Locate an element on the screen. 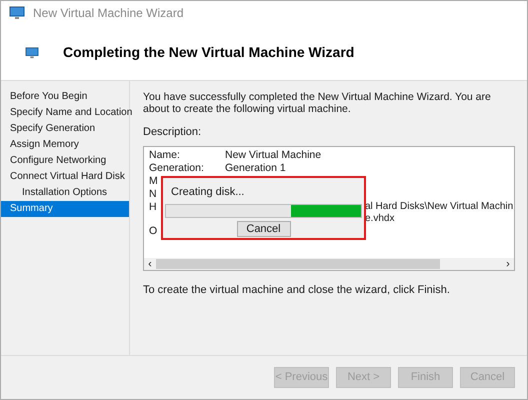 The width and height of the screenshot is (528, 400). scroll-right-arrow: › is located at coordinates (508, 264).